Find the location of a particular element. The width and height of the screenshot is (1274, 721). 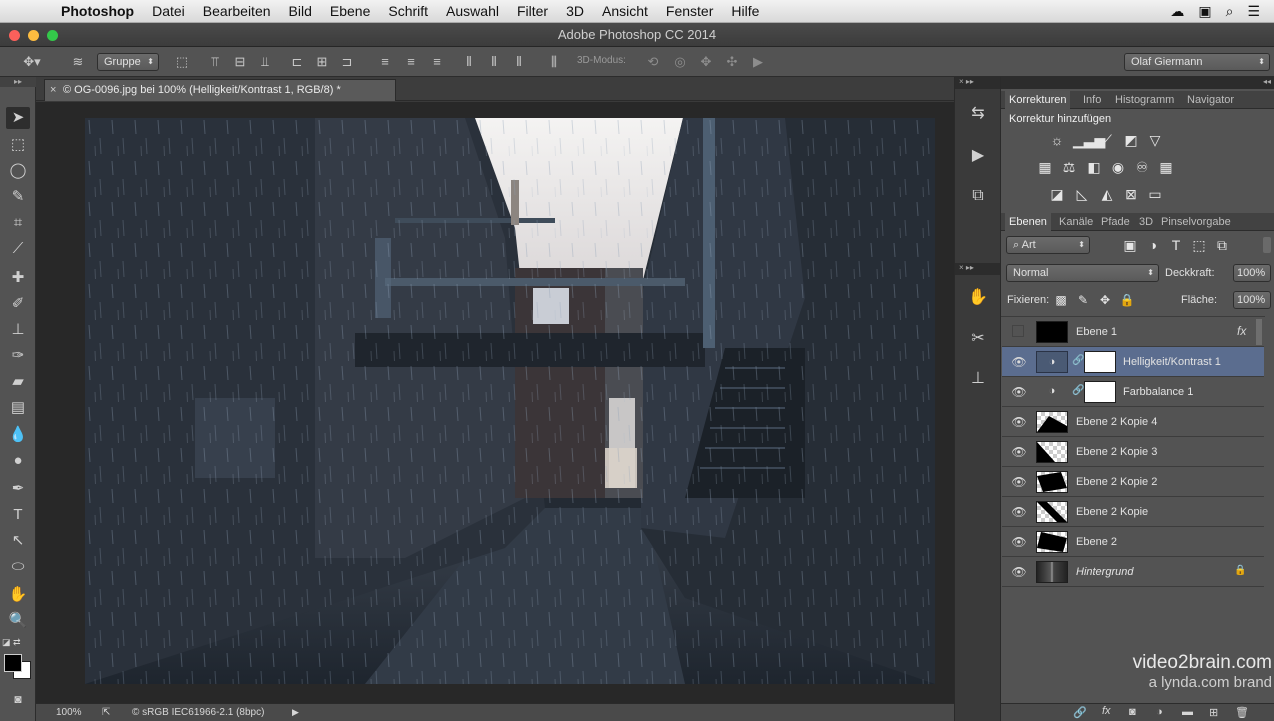

menu-filter: Filter is located at coordinates (532, 11).